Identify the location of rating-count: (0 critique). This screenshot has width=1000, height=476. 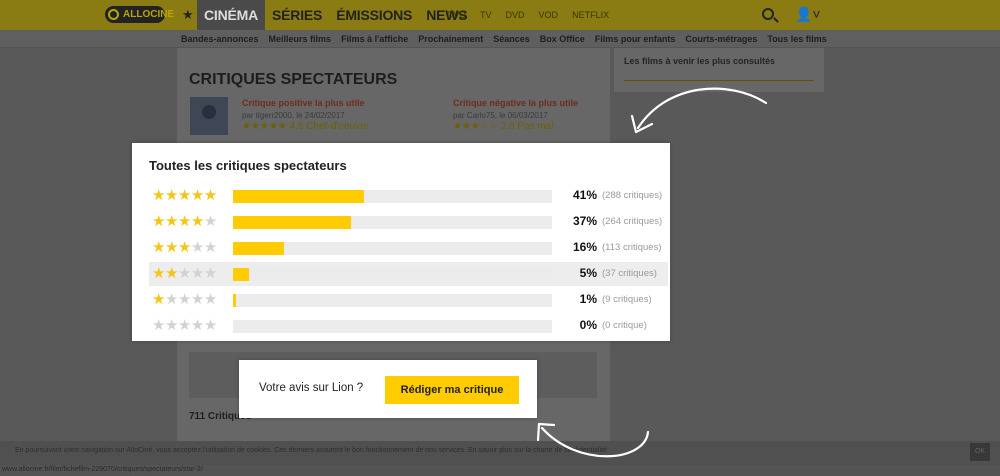
(624, 325).